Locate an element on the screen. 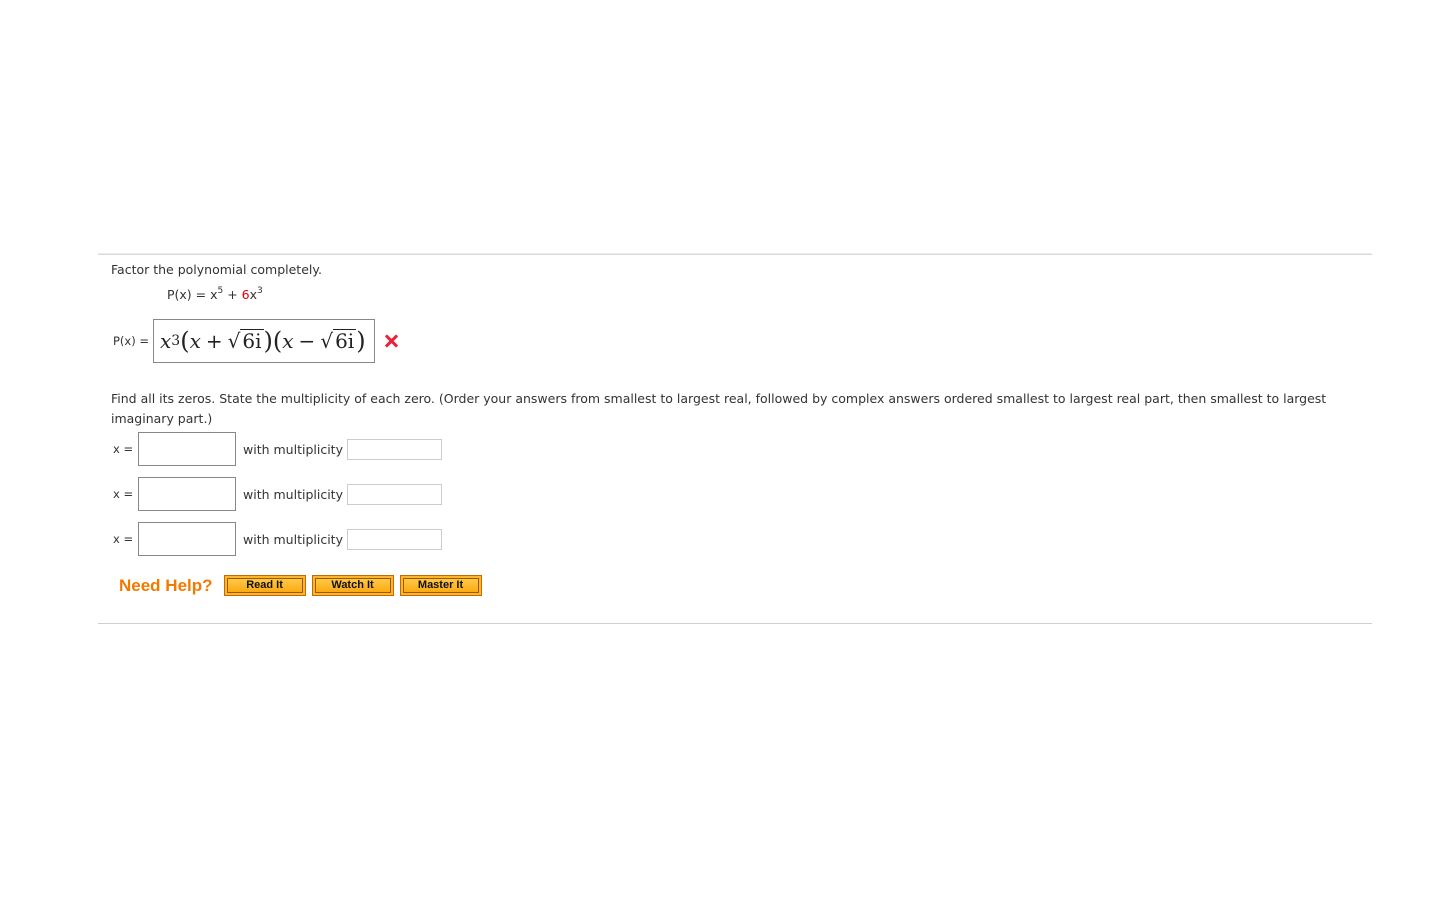 The width and height of the screenshot is (1440, 900). answer-label: P(x) = is located at coordinates (131, 341).